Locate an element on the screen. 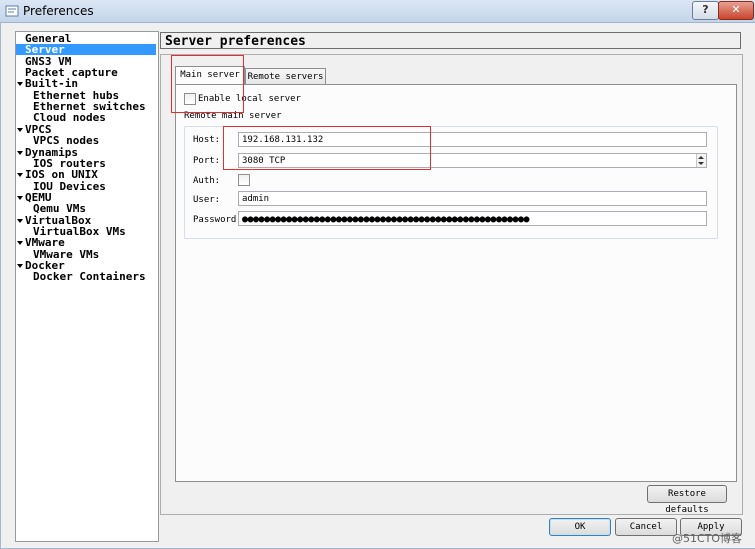 This screenshot has width=755, height=549. sidebar-item-docker: Docker is located at coordinates (45, 265).